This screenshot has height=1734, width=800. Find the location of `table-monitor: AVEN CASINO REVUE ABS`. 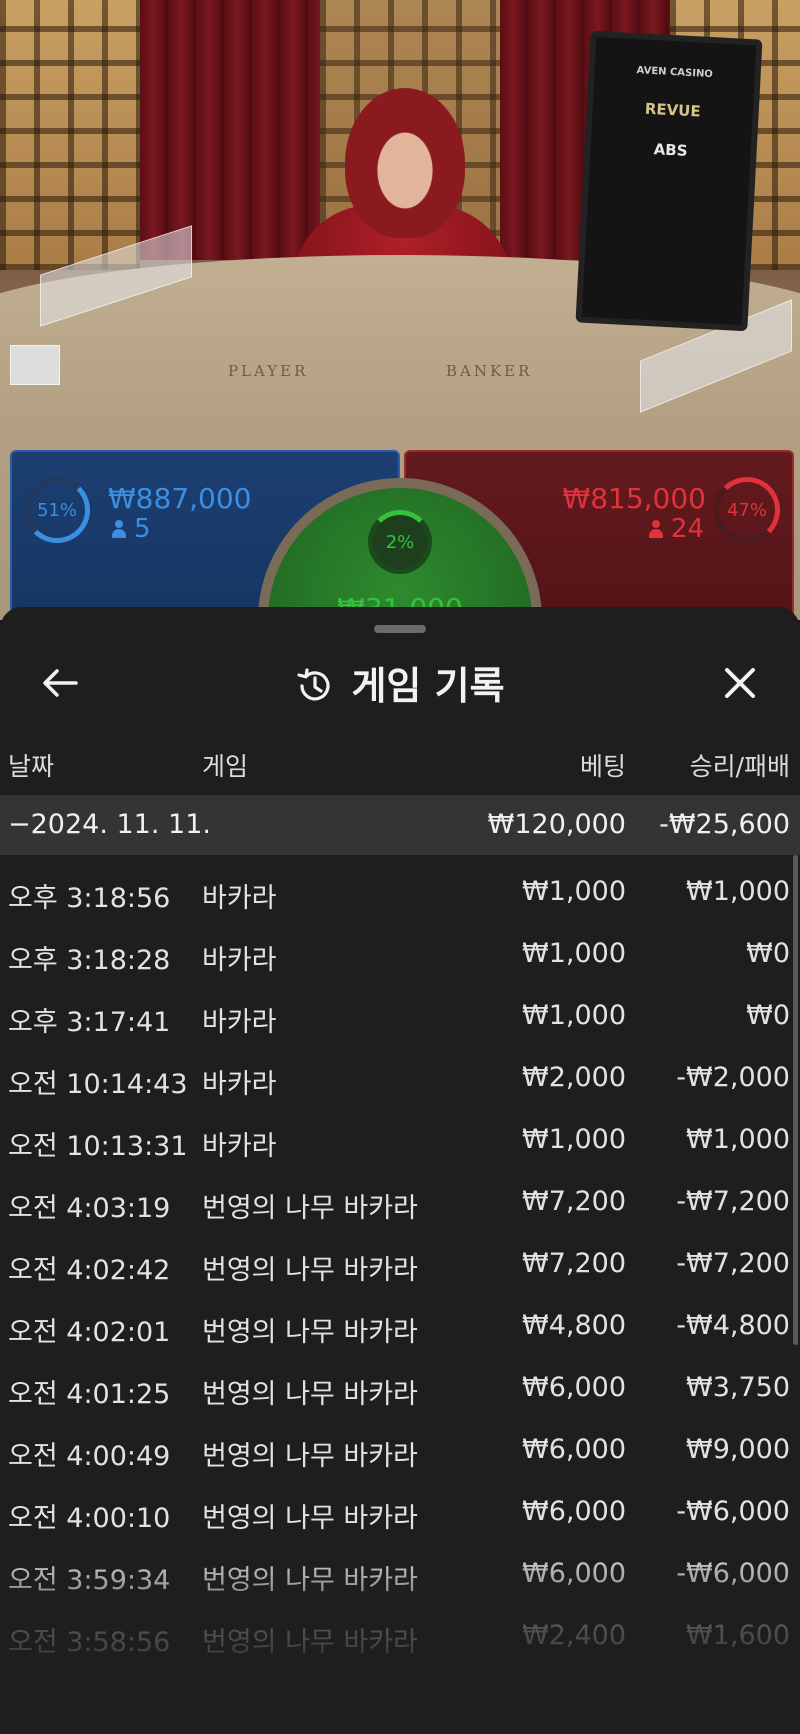

table-monitor: AVEN CASINO REVUE ABS is located at coordinates (669, 181).